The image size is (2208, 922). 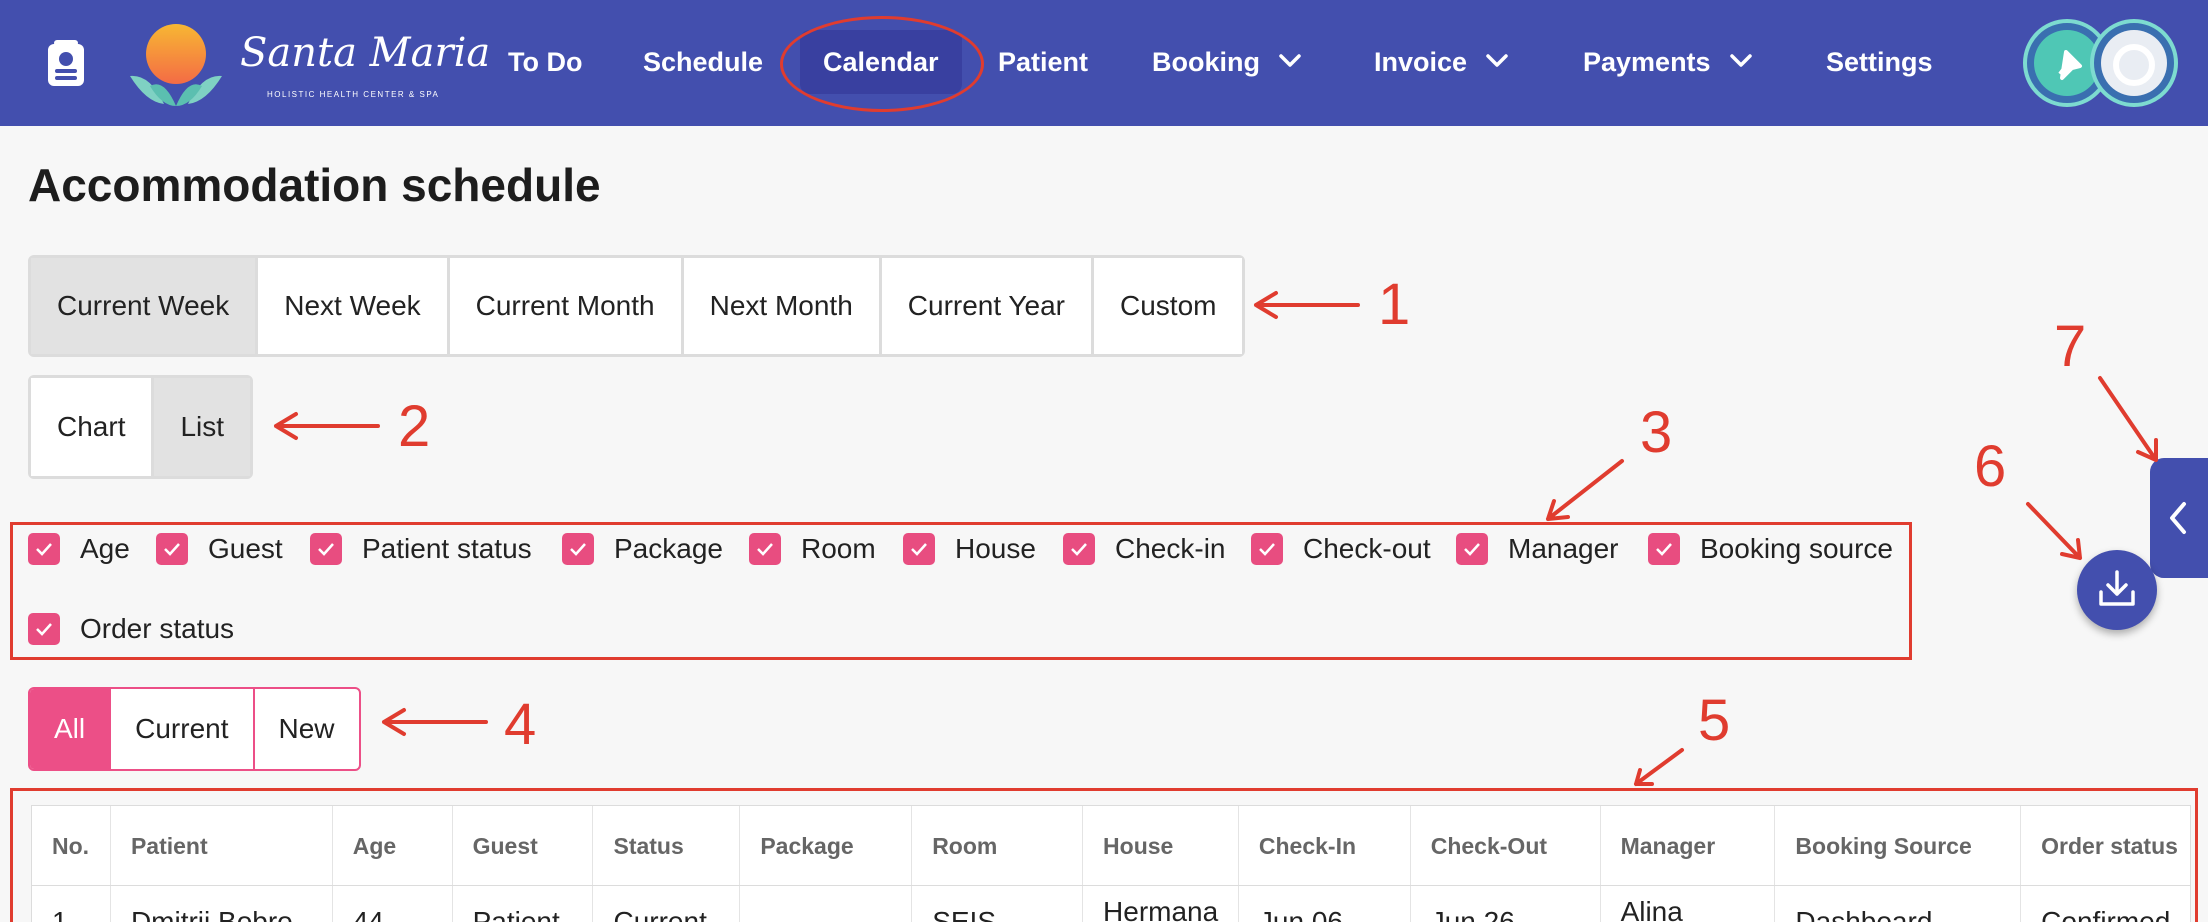 I want to click on nav-item-label: Settings, so click(x=1879, y=62).